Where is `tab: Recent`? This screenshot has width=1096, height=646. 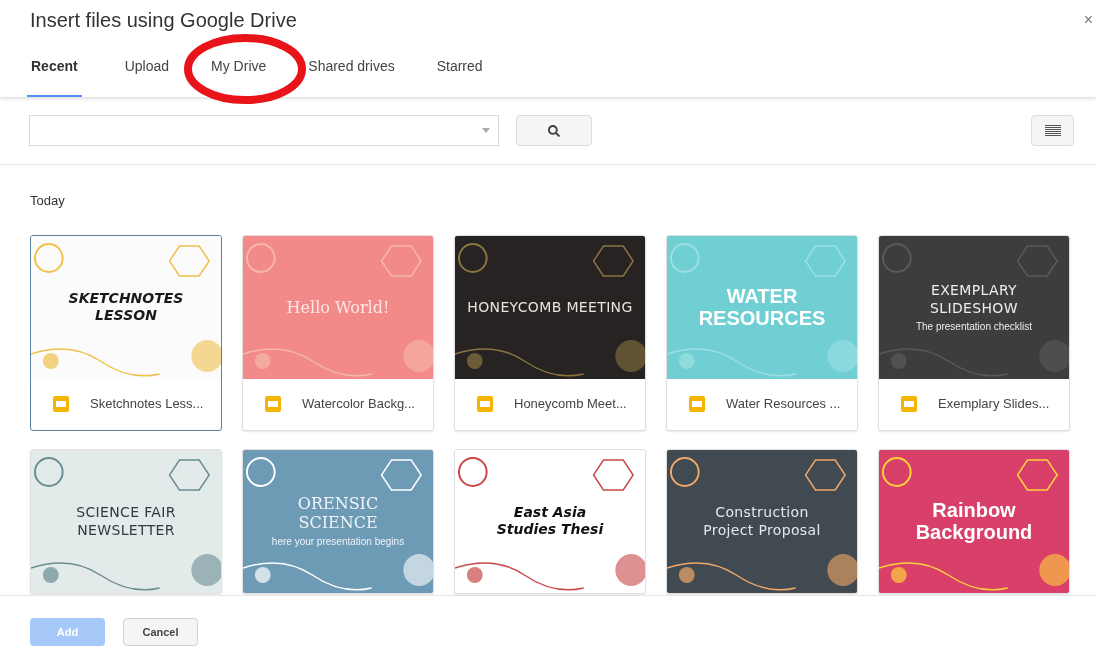 tab: Recent is located at coordinates (54, 72).